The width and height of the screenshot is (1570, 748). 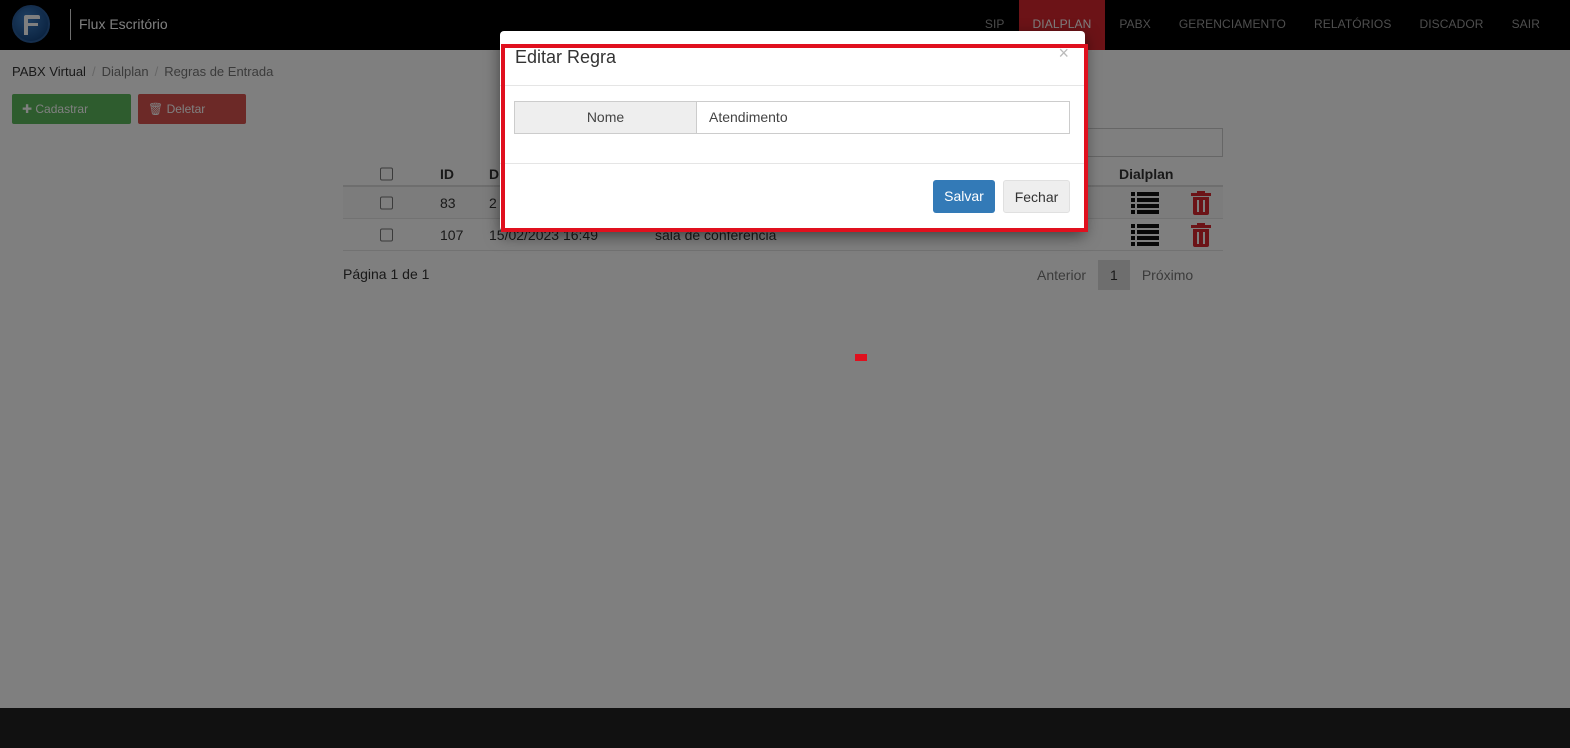 I want to click on name-field-label: Nome, so click(x=606, y=117).